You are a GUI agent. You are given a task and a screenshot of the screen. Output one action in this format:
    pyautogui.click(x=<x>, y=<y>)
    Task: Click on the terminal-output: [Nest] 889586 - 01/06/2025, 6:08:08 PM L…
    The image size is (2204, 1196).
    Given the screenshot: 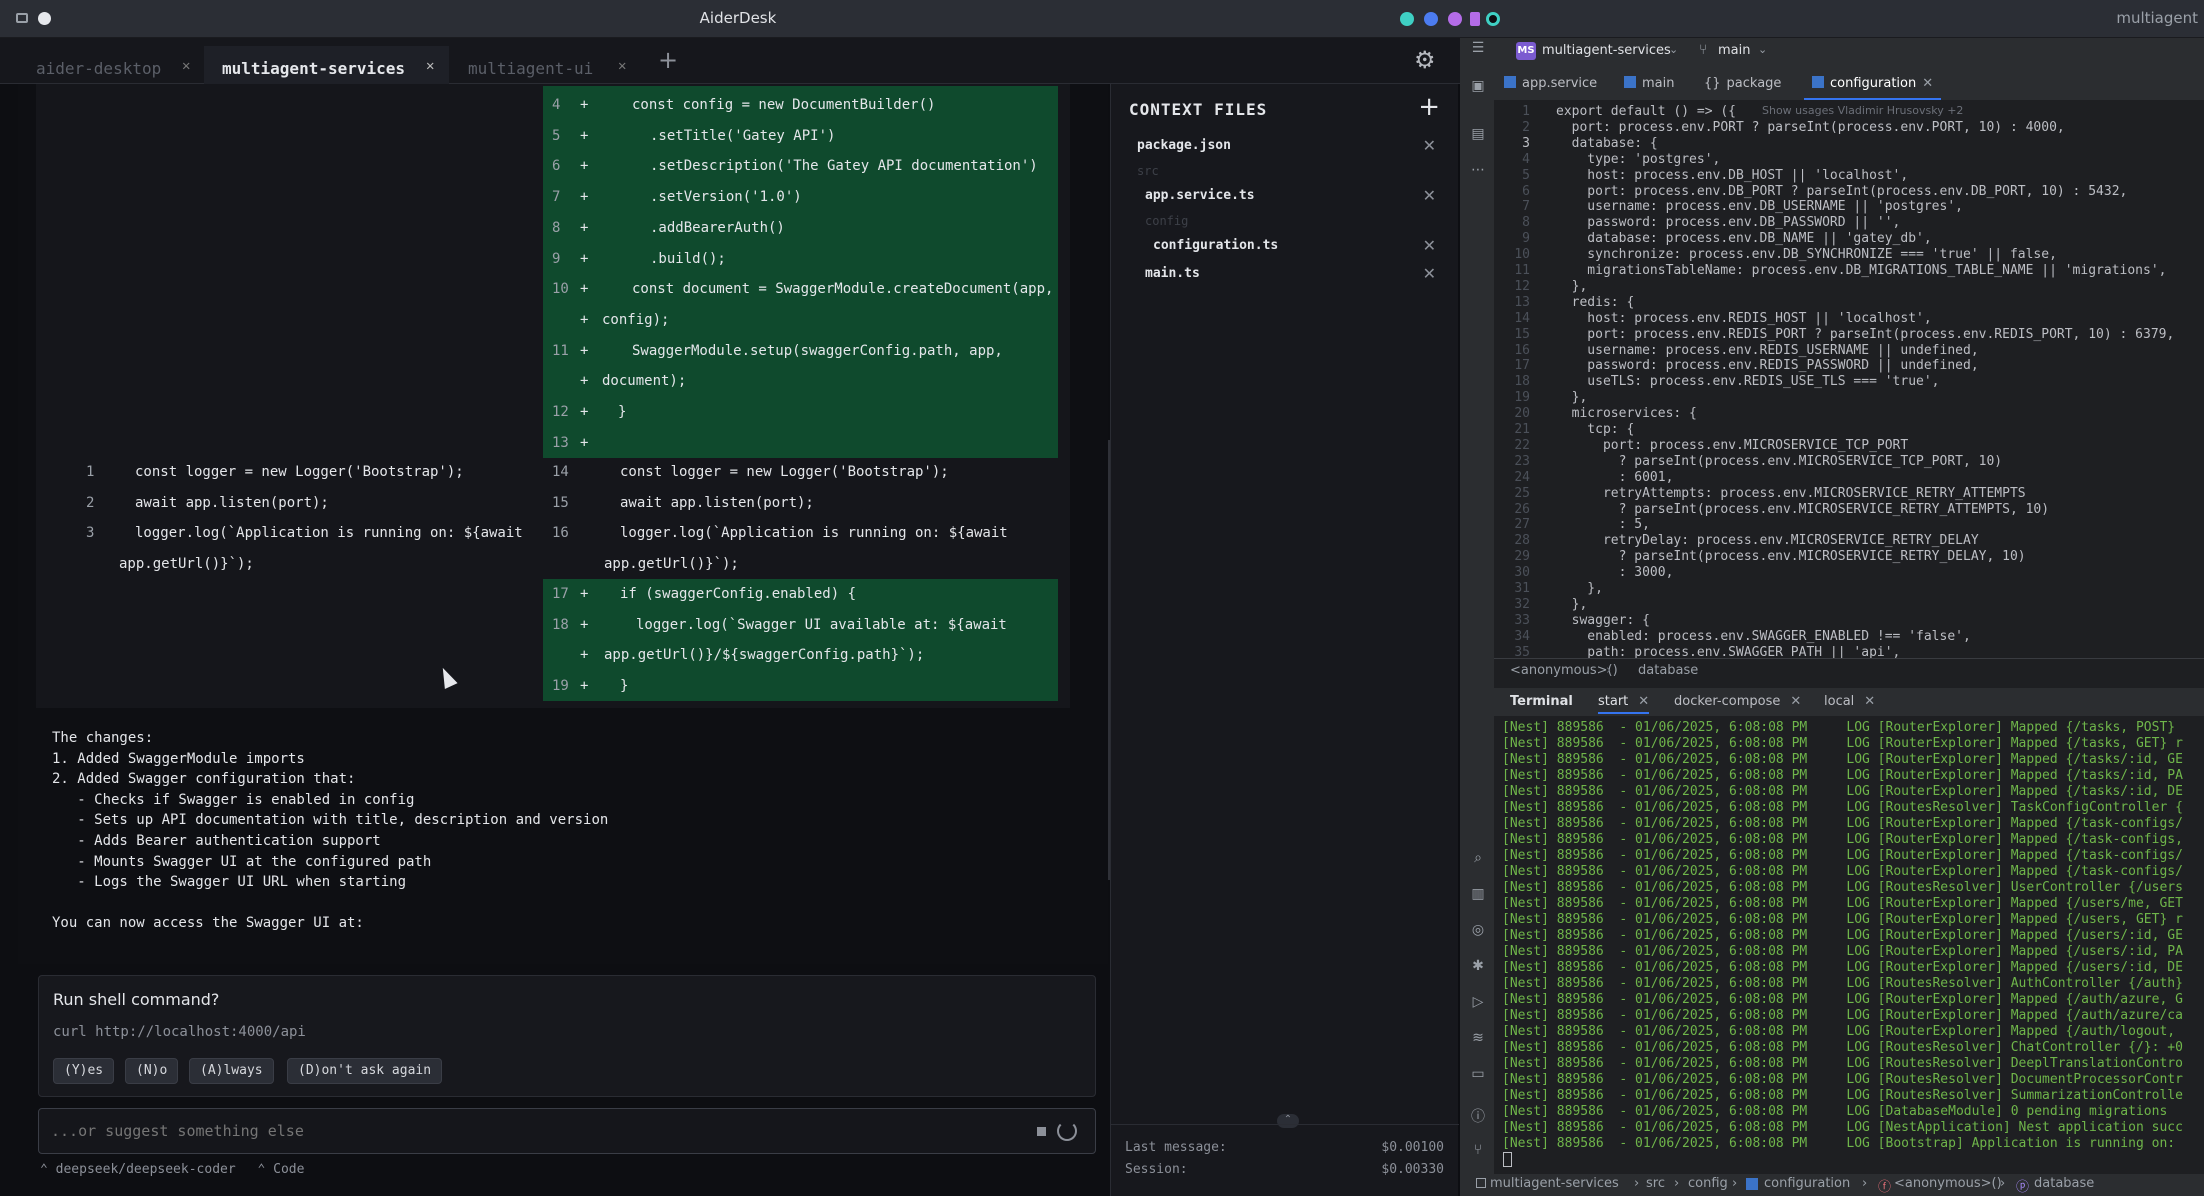 What is the action you would take?
    pyautogui.click(x=1849, y=945)
    